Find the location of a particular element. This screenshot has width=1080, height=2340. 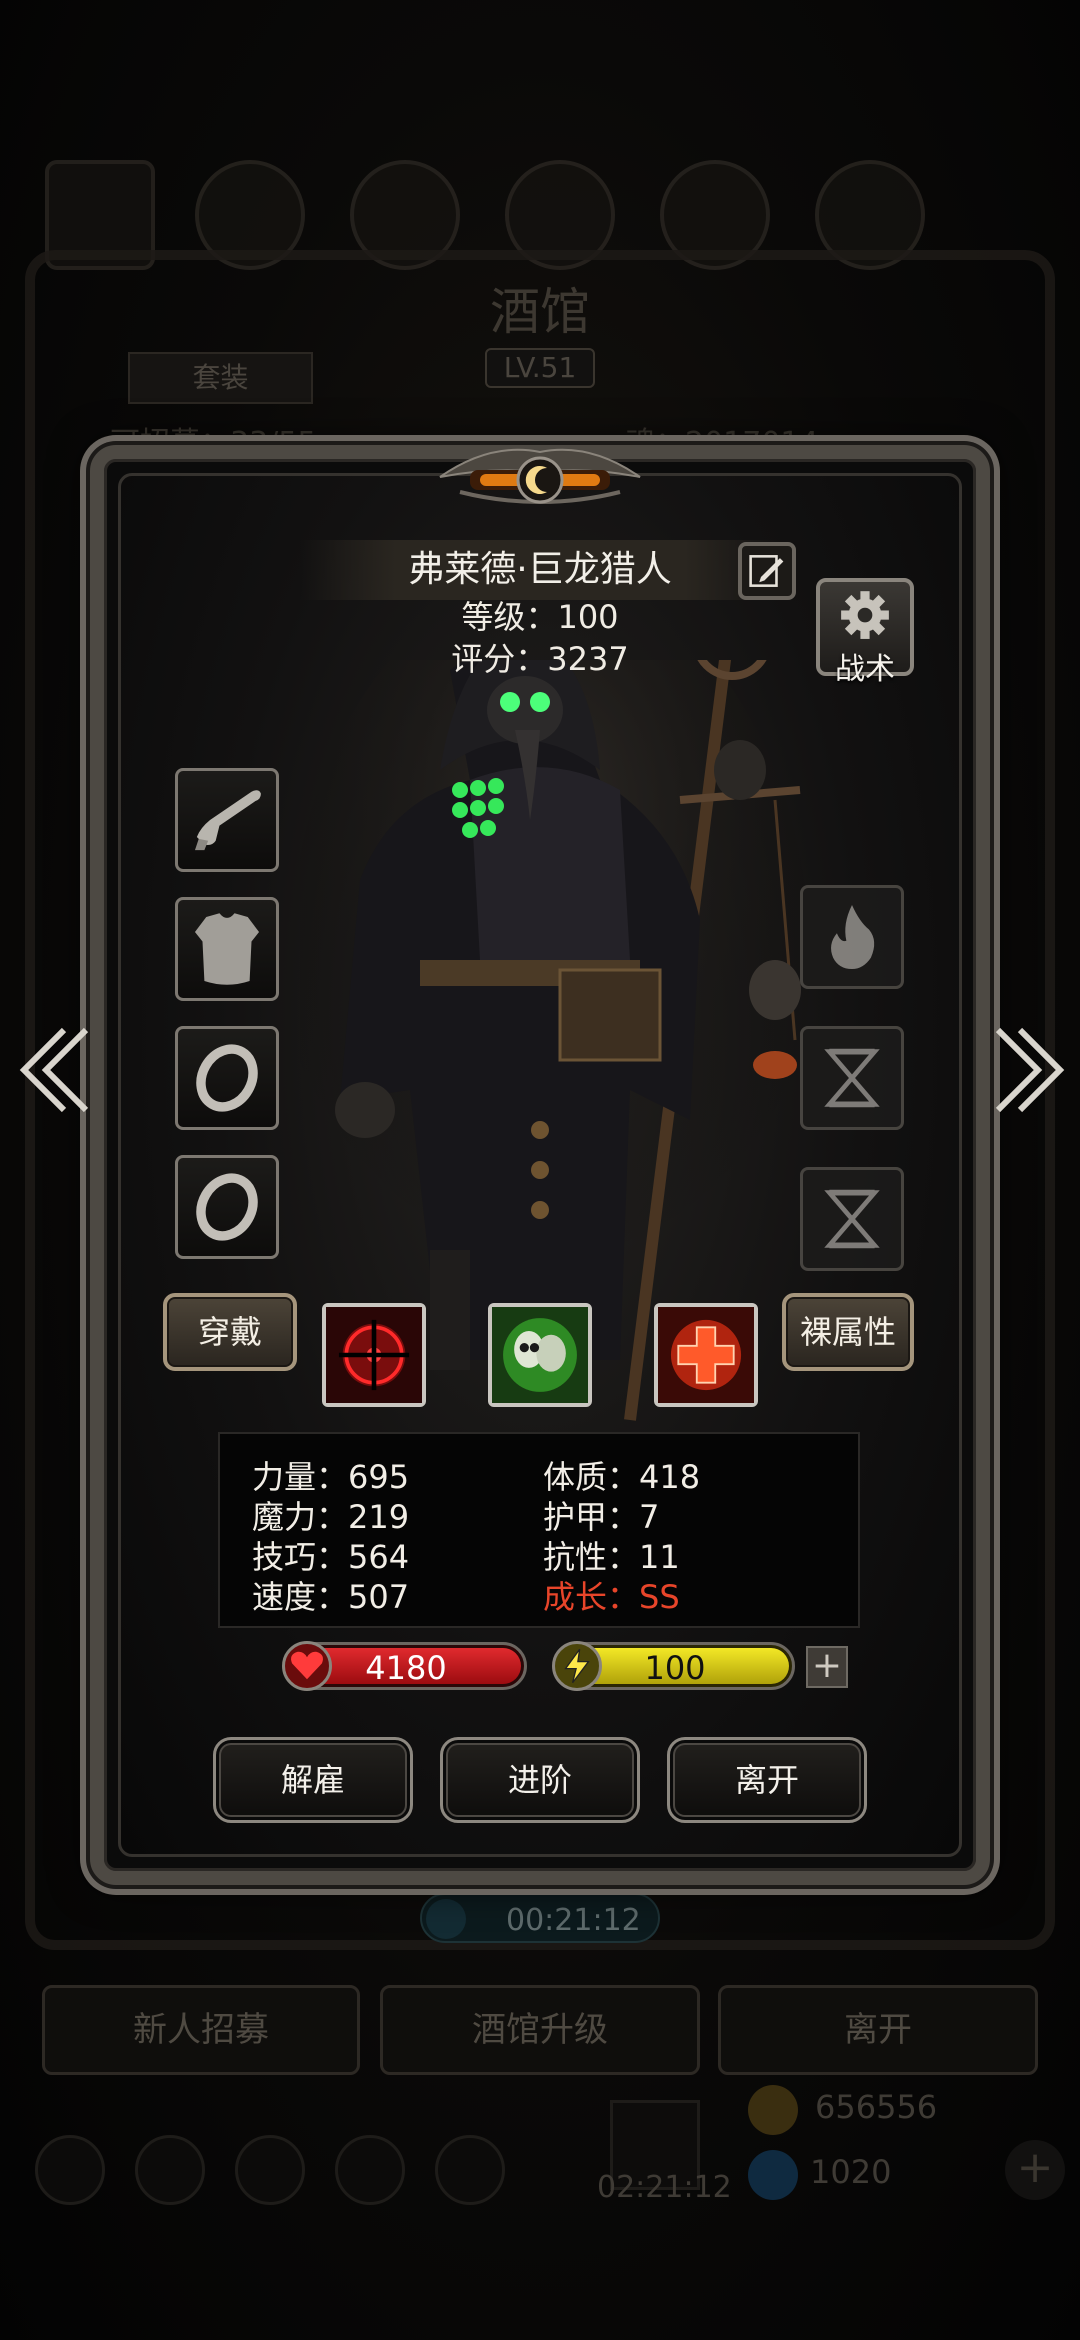

tactic-label: 战术 is located at coordinates (865, 669).